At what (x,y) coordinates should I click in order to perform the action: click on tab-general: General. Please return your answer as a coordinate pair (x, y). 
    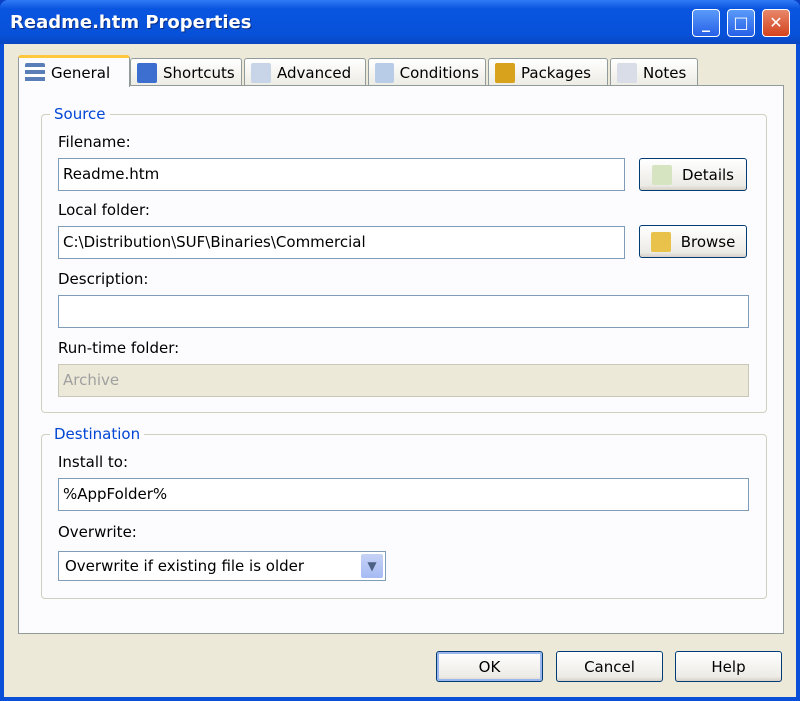
    Looking at the image, I should click on (74, 71).